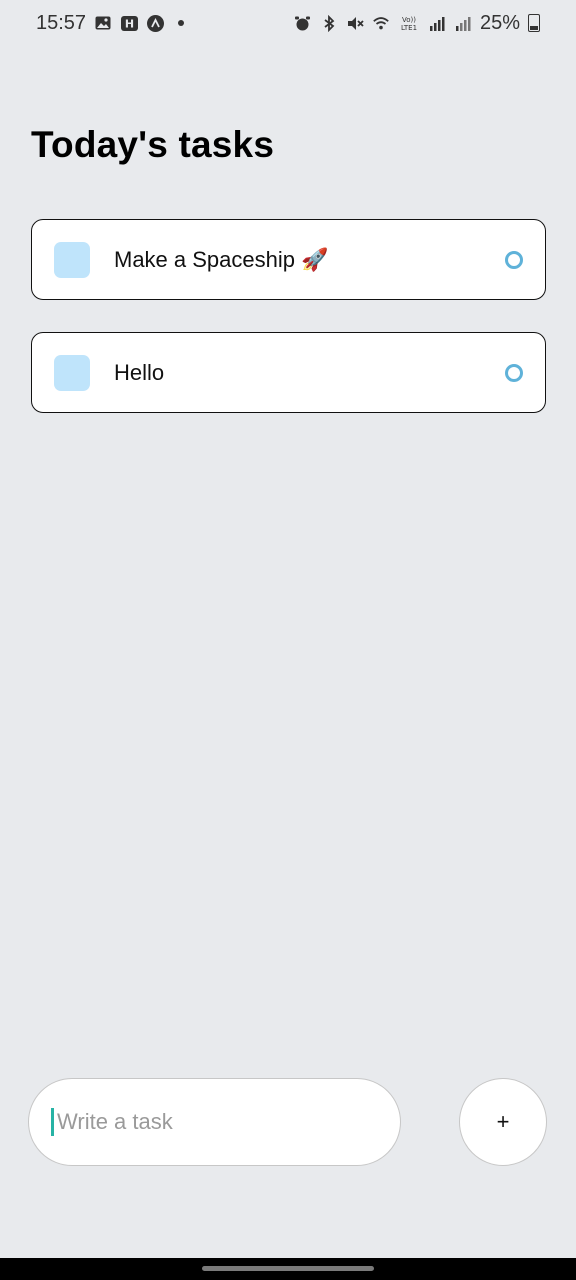  What do you see at coordinates (139, 372) in the screenshot?
I see `task-text: Hello` at bounding box center [139, 372].